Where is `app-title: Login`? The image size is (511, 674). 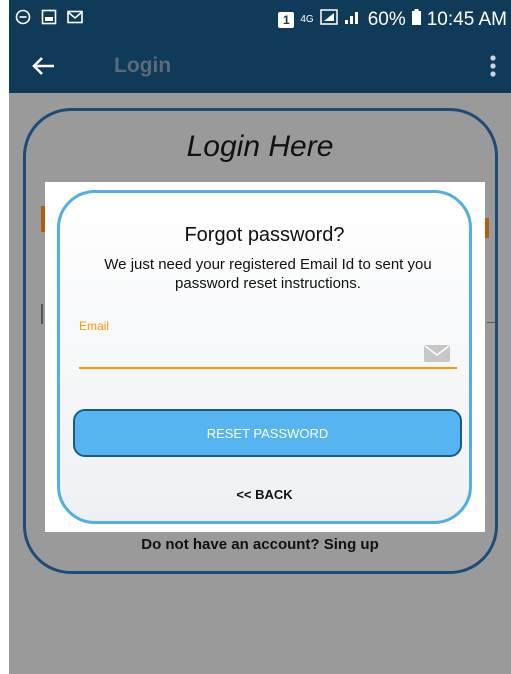 app-title: Login is located at coordinates (143, 65).